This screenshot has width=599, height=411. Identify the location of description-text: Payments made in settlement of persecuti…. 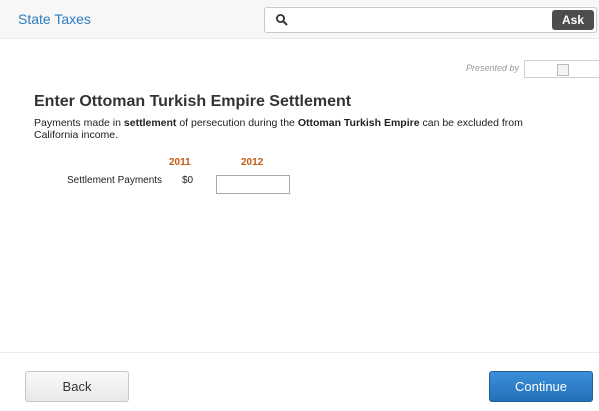
(278, 129).